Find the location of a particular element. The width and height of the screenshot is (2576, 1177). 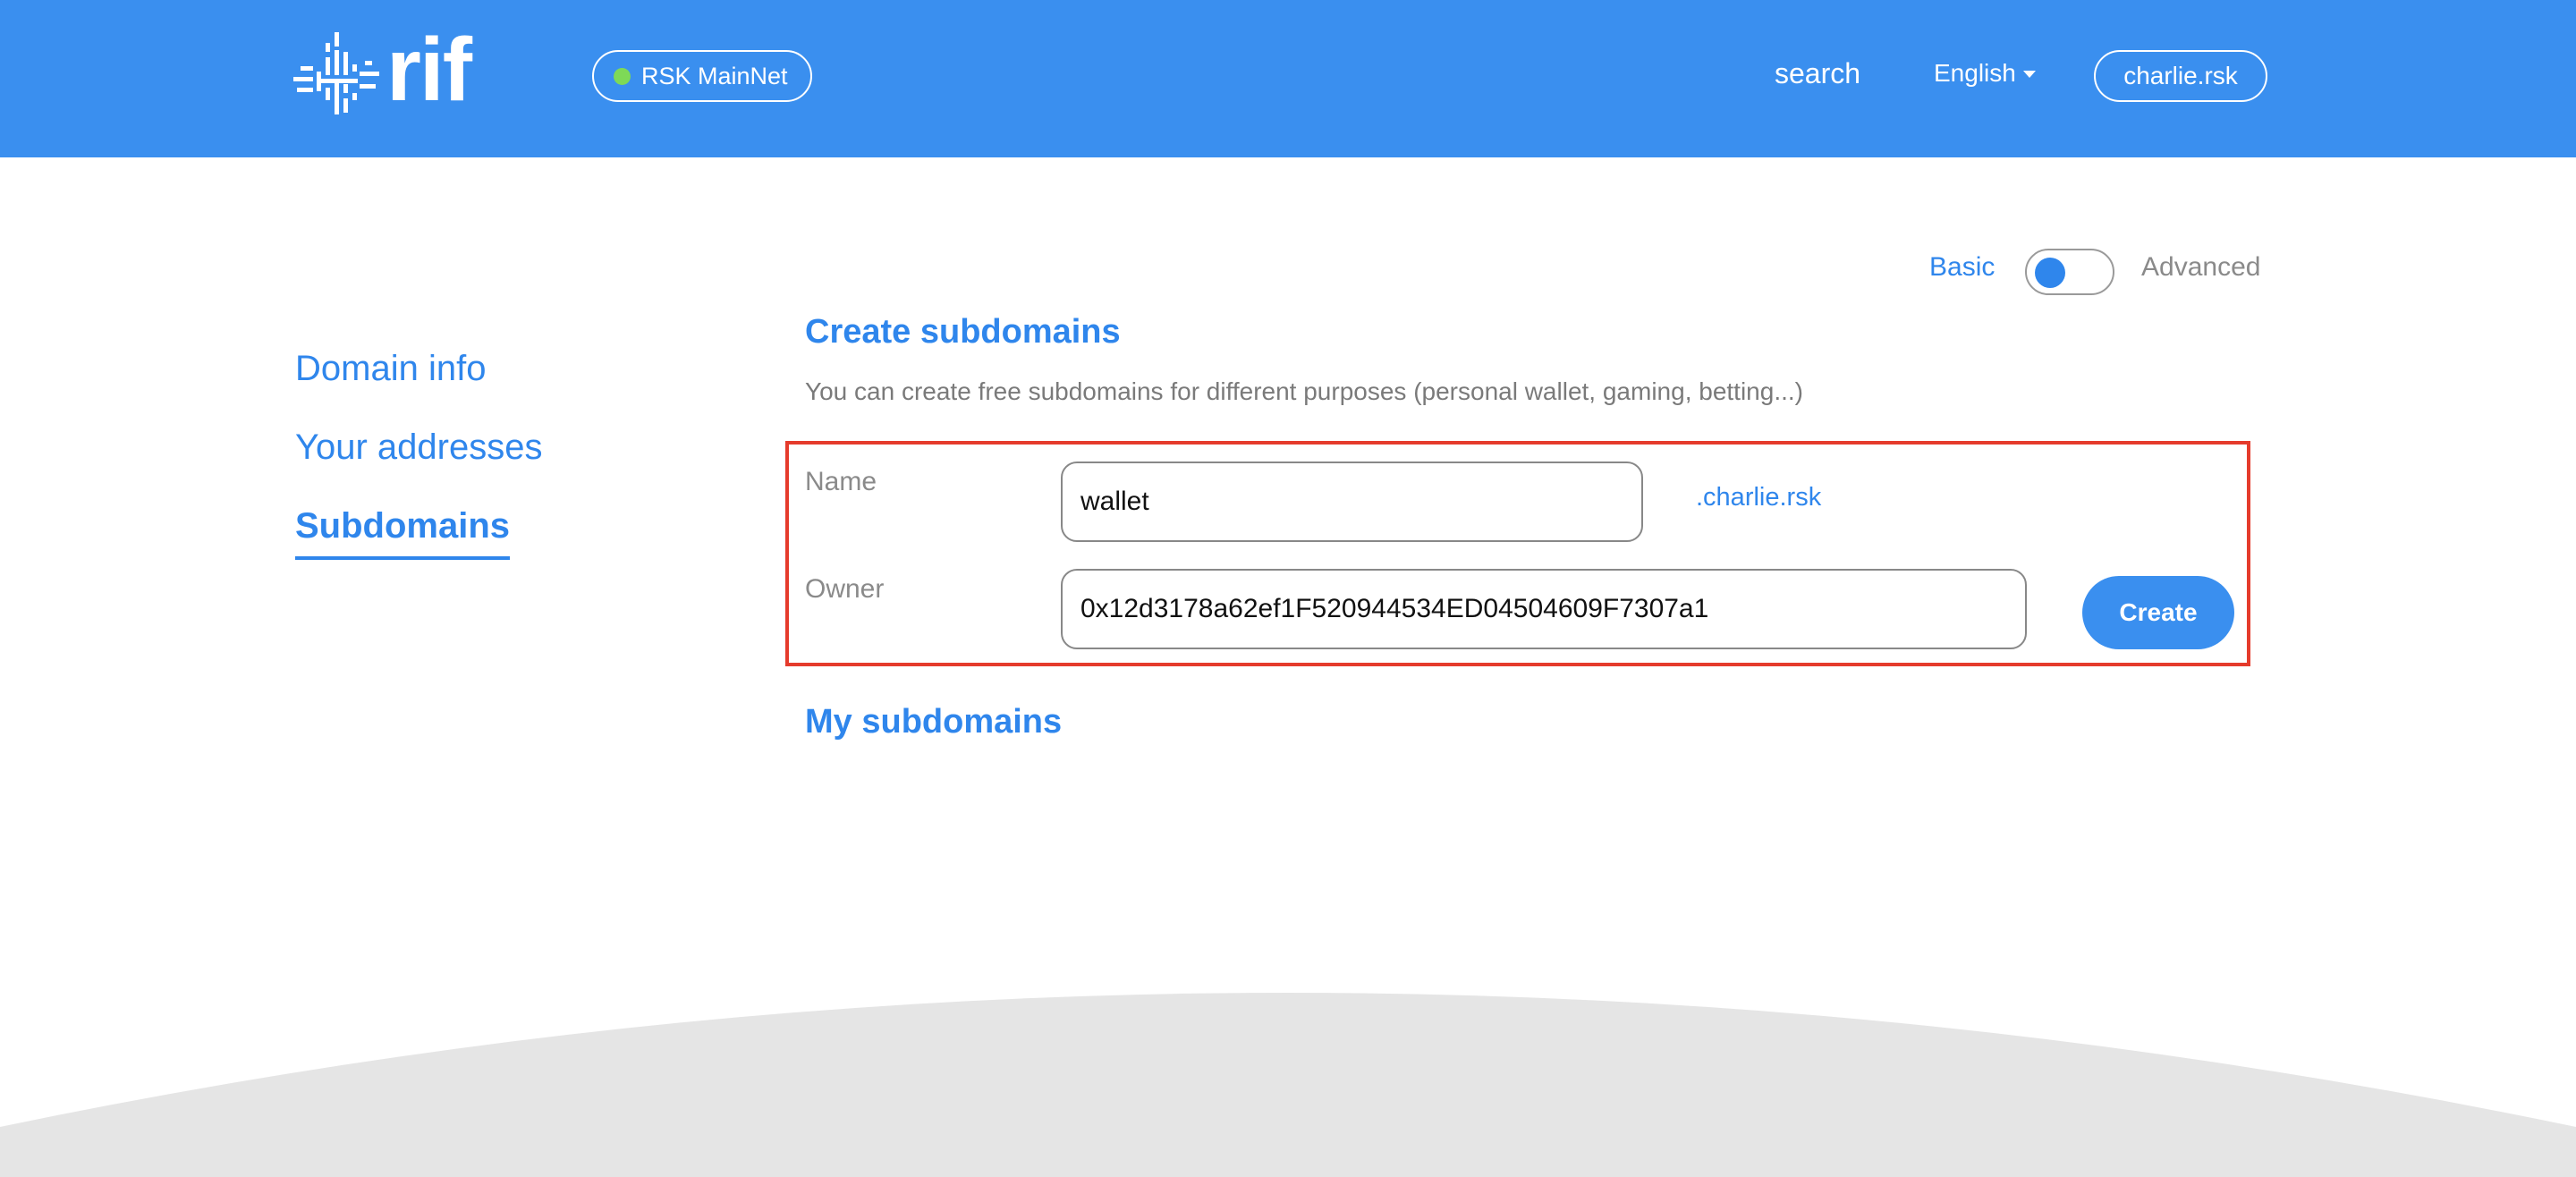

account-button: charlie.rsk is located at coordinates (2180, 76).